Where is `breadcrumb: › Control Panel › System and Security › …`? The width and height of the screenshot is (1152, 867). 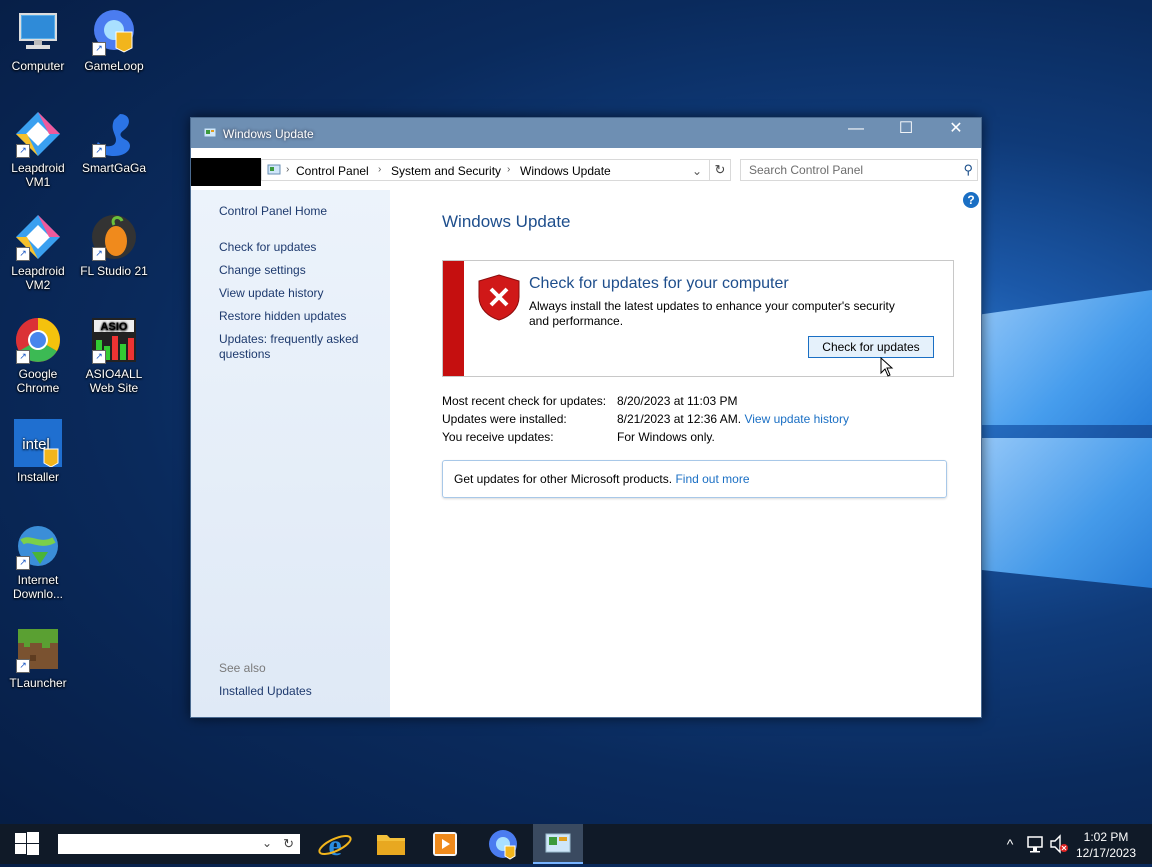
breadcrumb: › Control Panel › System and Security › … is located at coordinates (496, 170).